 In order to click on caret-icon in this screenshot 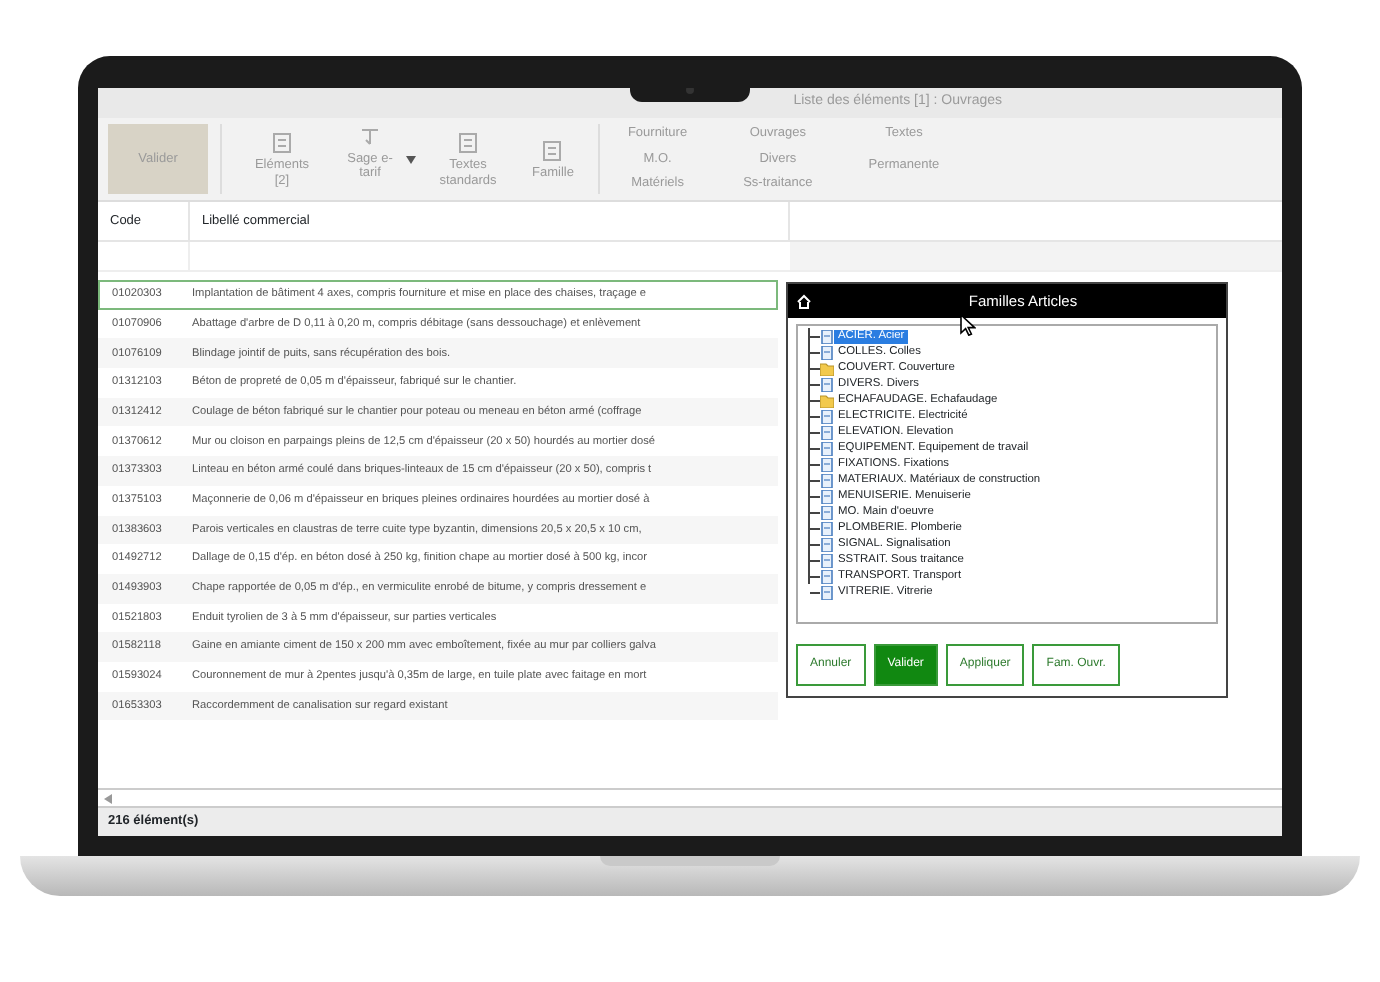, I will do `click(411, 160)`.